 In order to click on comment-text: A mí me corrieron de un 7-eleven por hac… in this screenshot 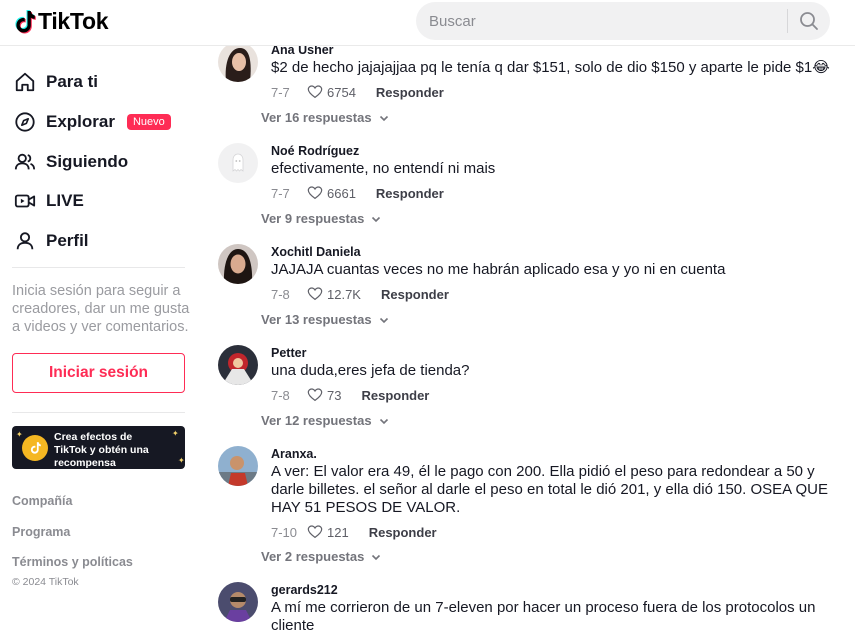, I will do `click(543, 616)`.